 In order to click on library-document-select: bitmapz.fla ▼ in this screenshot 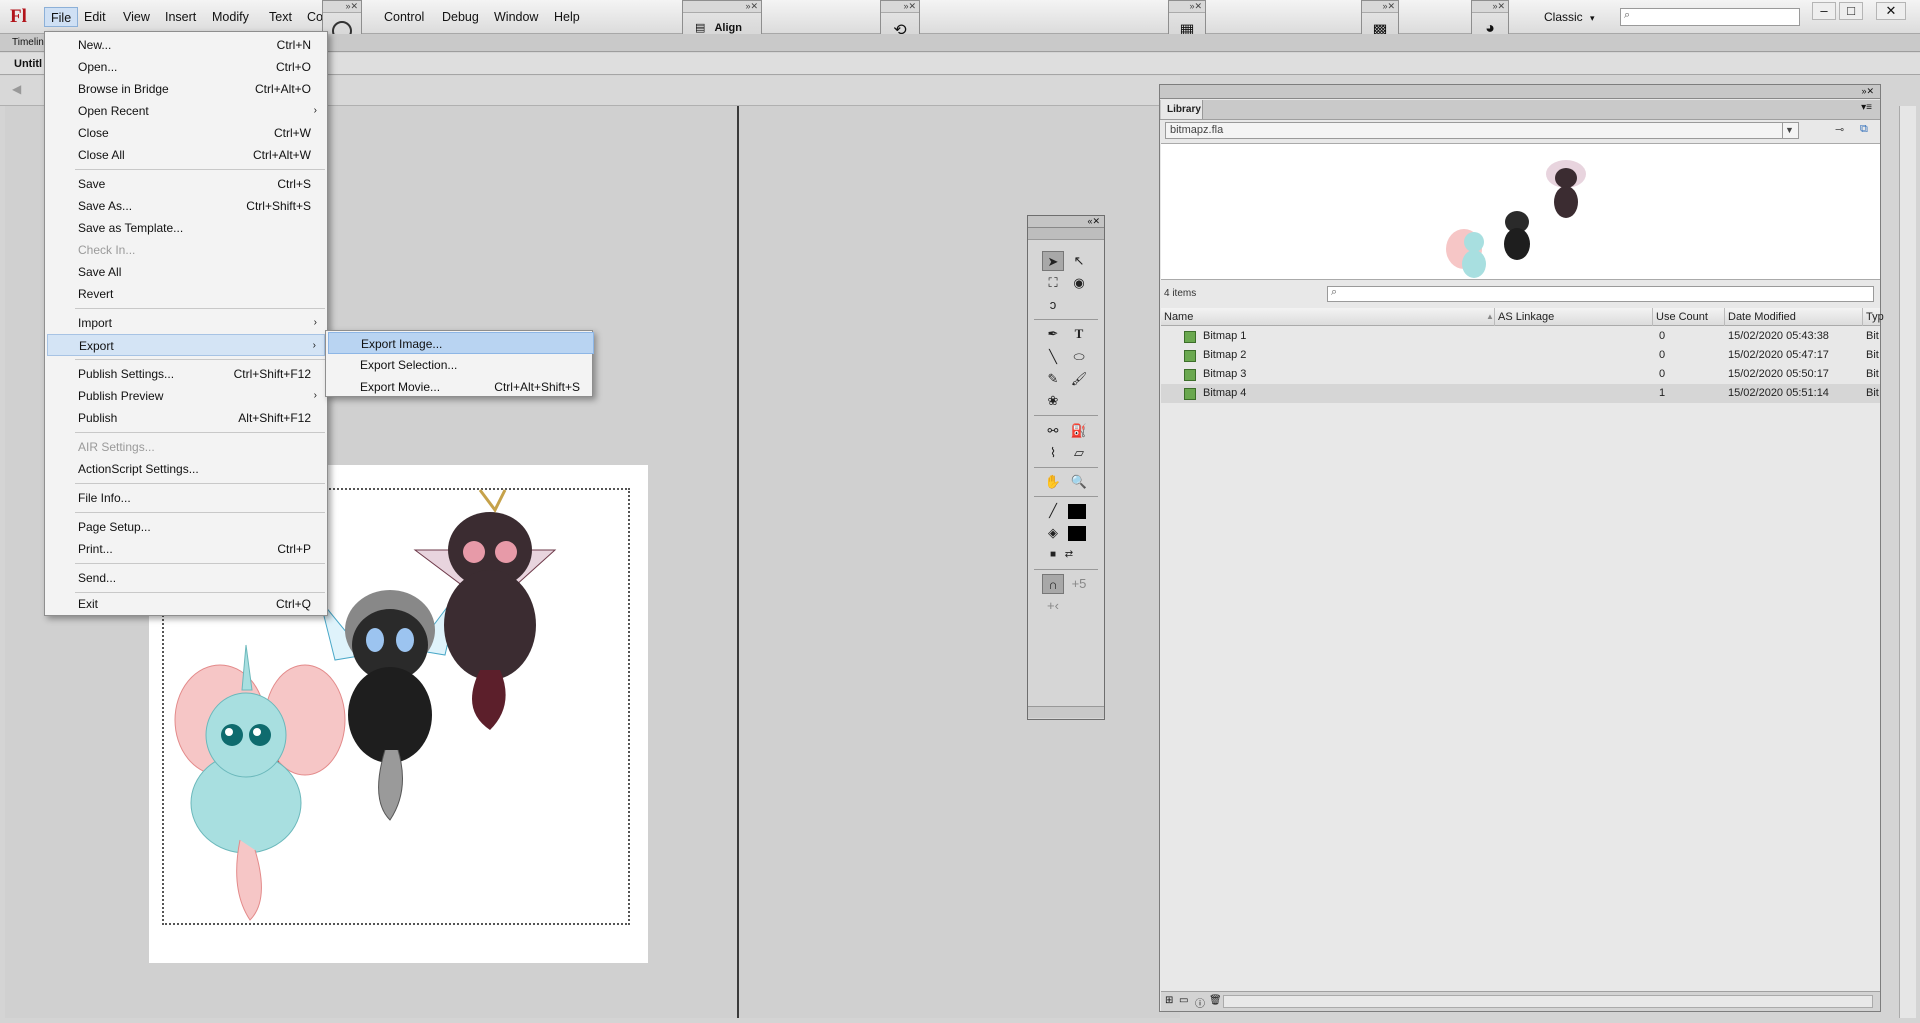, I will do `click(1482, 130)`.